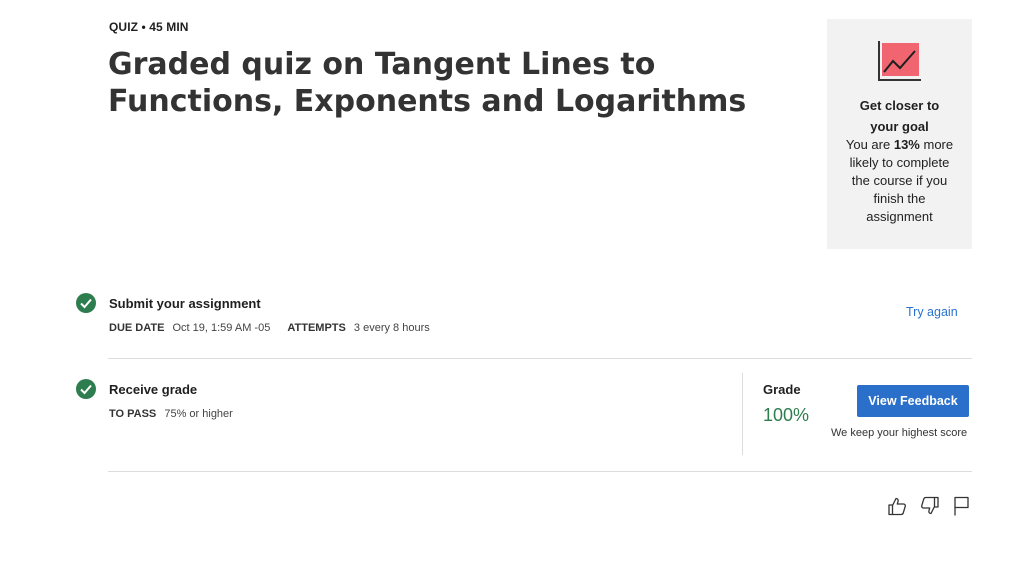  I want to click on goal-percent: 13%, so click(906, 144).